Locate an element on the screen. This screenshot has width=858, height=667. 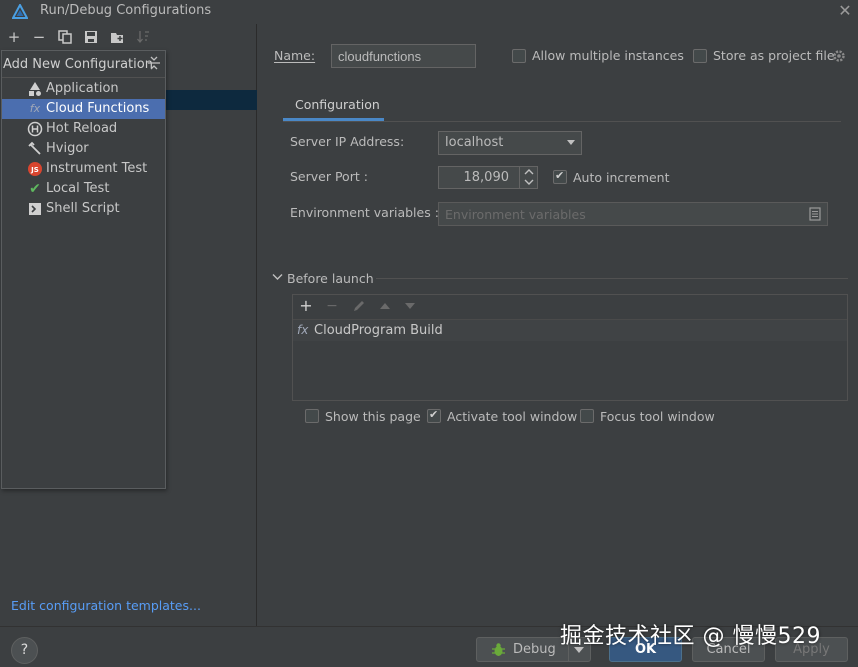
config-type-application: Application is located at coordinates (83, 89).